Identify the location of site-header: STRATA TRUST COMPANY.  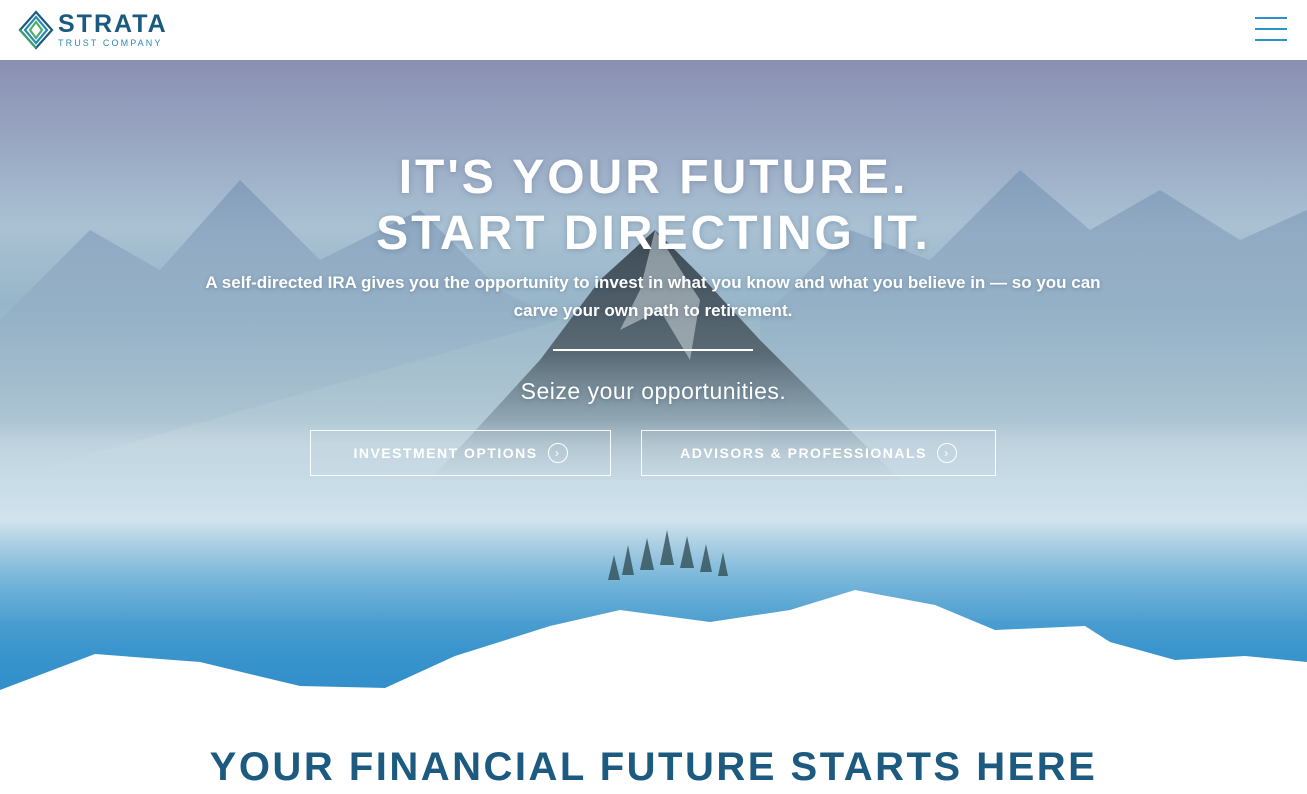
(653, 30).